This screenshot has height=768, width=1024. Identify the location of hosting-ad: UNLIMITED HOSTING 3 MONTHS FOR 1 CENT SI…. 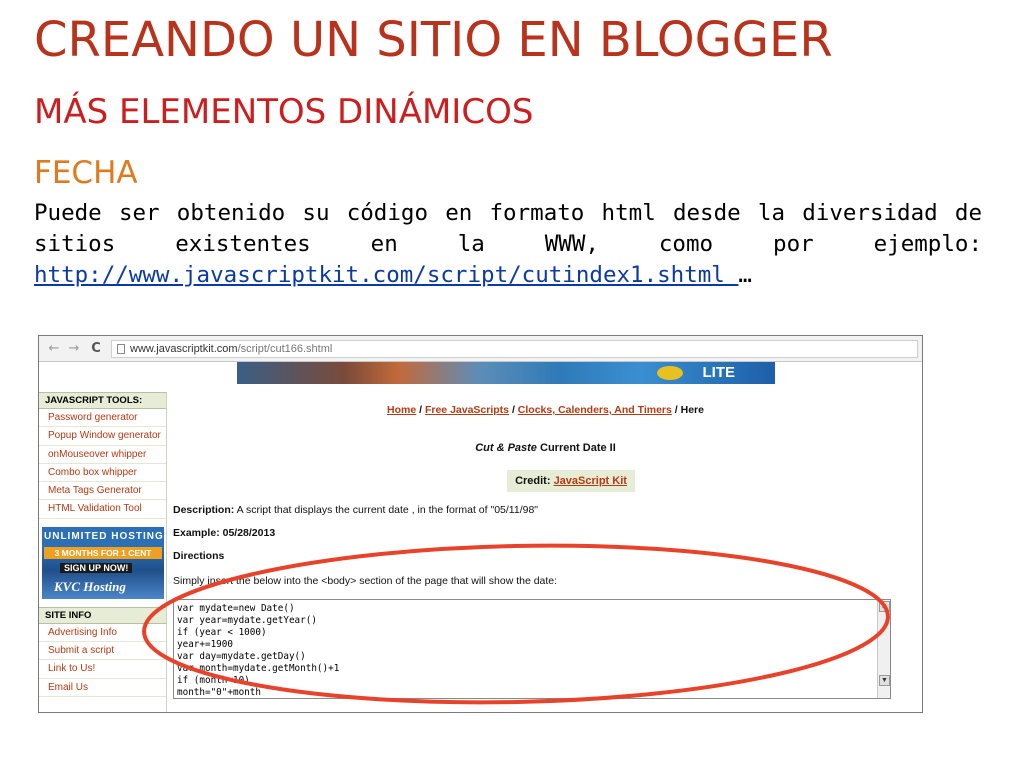
(103, 562).